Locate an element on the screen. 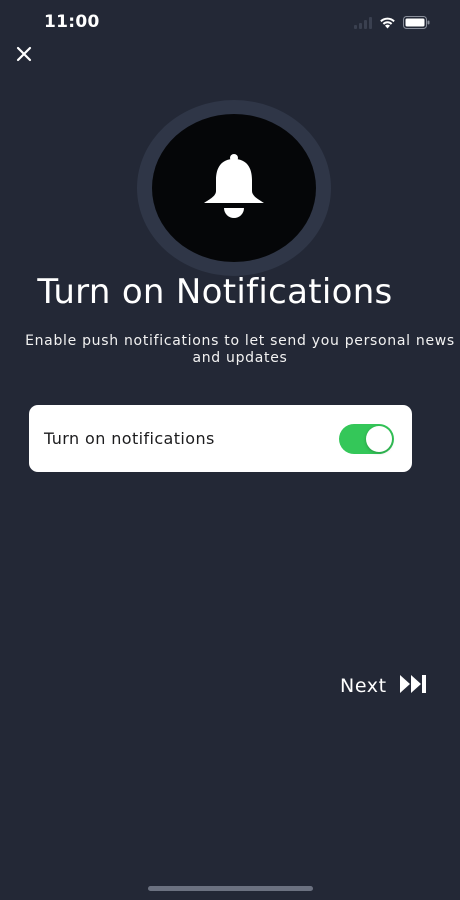 This screenshot has height=900, width=460. status-icons is located at coordinates (392, 23).